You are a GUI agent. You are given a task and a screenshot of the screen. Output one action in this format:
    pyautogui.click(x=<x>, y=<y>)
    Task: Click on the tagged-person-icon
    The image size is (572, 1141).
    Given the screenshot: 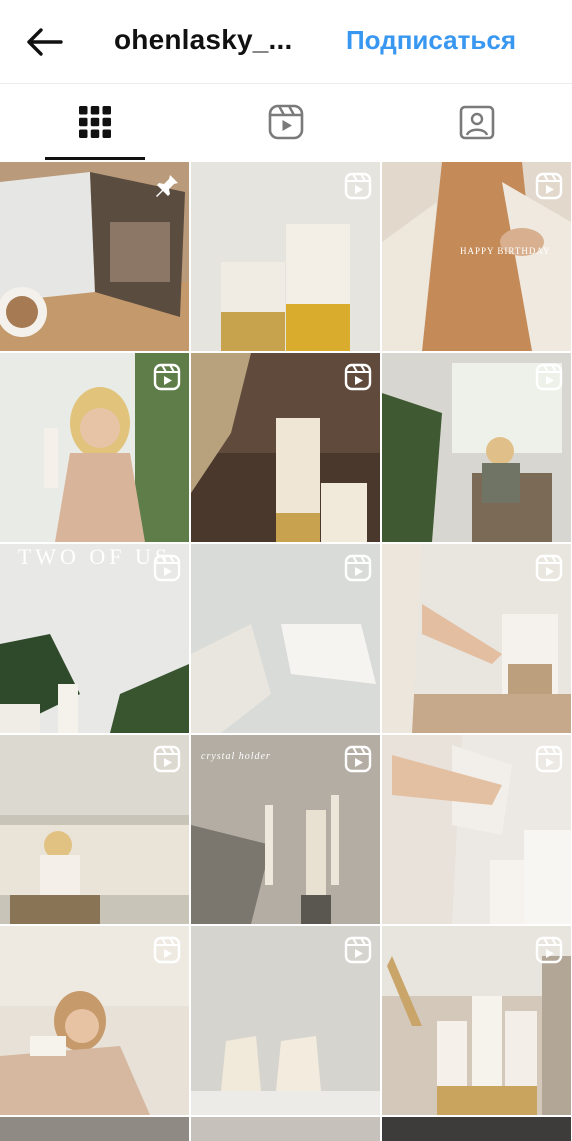 What is the action you would take?
    pyautogui.click(x=477, y=122)
    